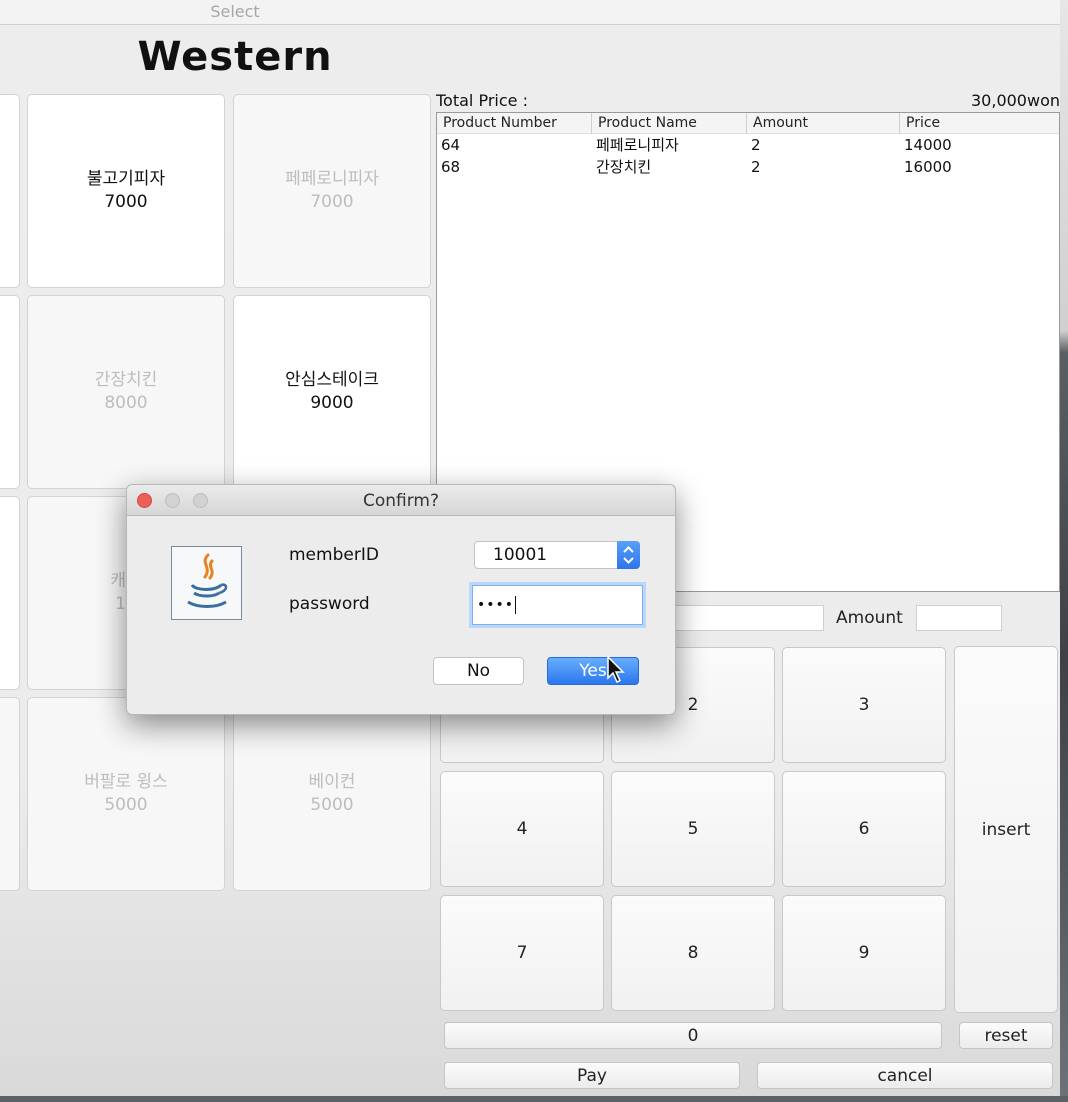  Describe the element at coordinates (126, 794) in the screenshot. I see `menu-item-card: 버팔로 윙스 5000` at that location.